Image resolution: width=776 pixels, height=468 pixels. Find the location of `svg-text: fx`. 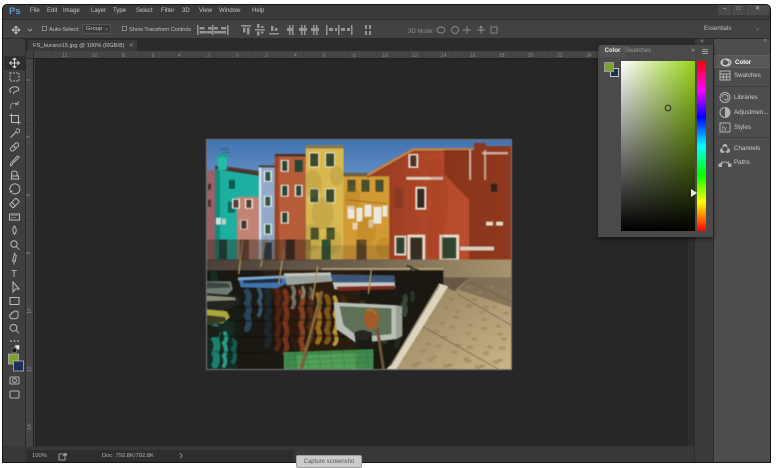

svg-text: fx is located at coordinates (725, 129).